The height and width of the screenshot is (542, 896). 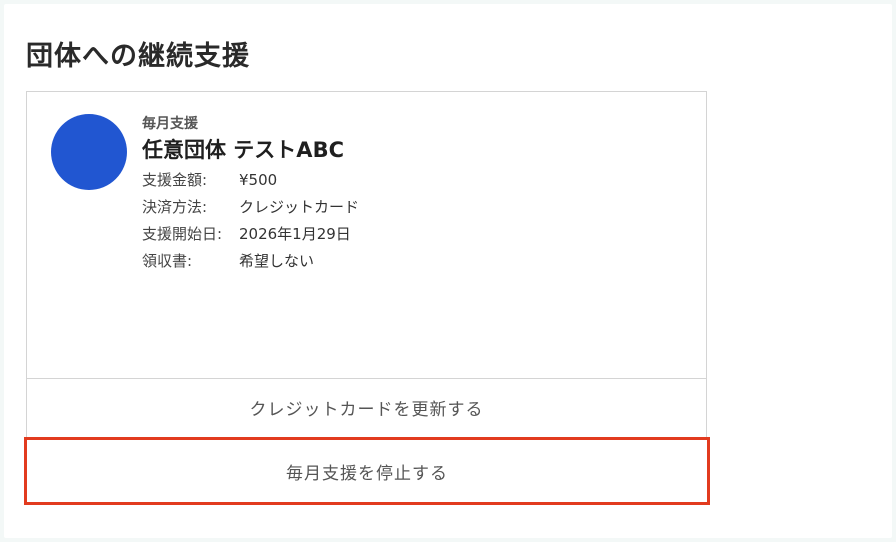 What do you see at coordinates (89, 152) in the screenshot?
I see `organization-avatar` at bounding box center [89, 152].